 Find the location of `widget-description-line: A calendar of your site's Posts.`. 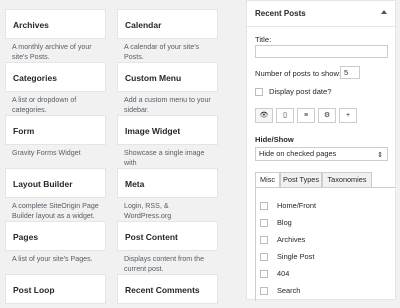

widget-description-line: A calendar of your site's Posts. is located at coordinates (162, 52).